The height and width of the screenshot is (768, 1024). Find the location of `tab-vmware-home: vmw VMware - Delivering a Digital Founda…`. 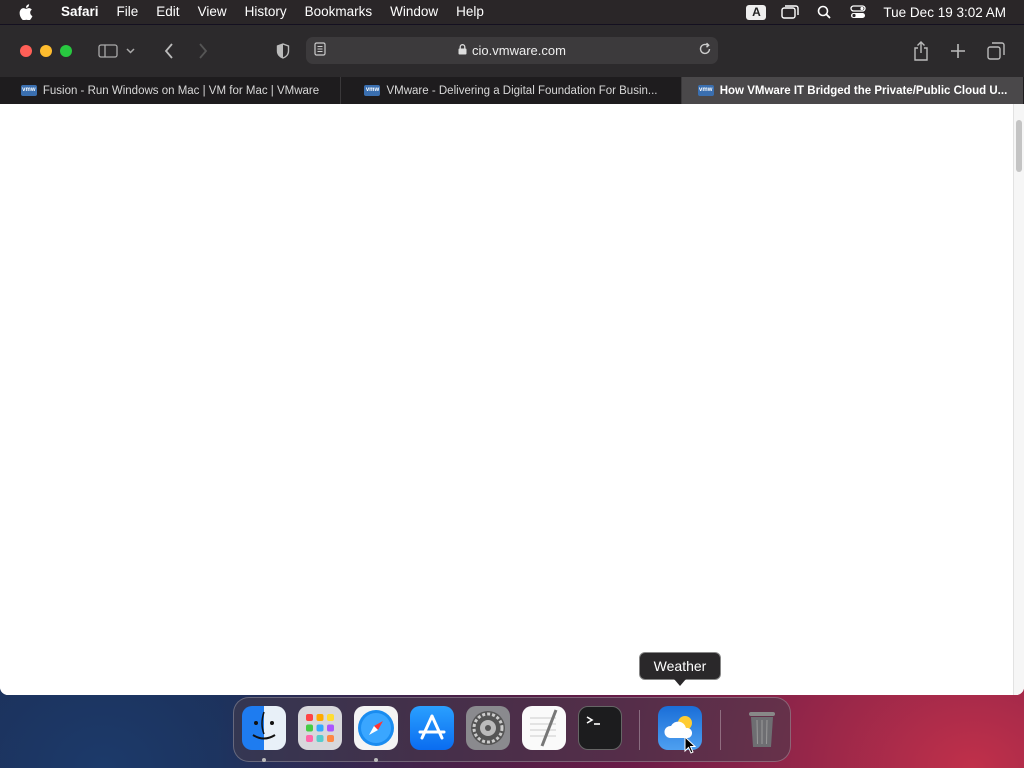

tab-vmware-home: vmw VMware - Delivering a Digital Founda… is located at coordinates (511, 90).